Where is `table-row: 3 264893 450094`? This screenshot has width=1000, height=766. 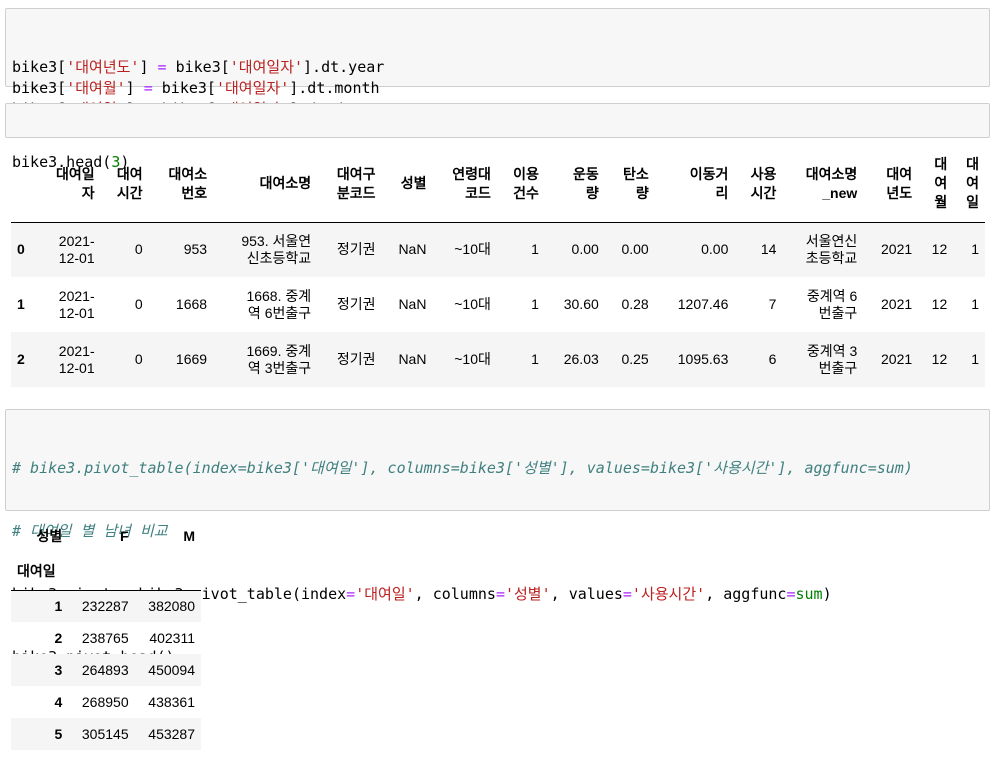 table-row: 3 264893 450094 is located at coordinates (106, 670).